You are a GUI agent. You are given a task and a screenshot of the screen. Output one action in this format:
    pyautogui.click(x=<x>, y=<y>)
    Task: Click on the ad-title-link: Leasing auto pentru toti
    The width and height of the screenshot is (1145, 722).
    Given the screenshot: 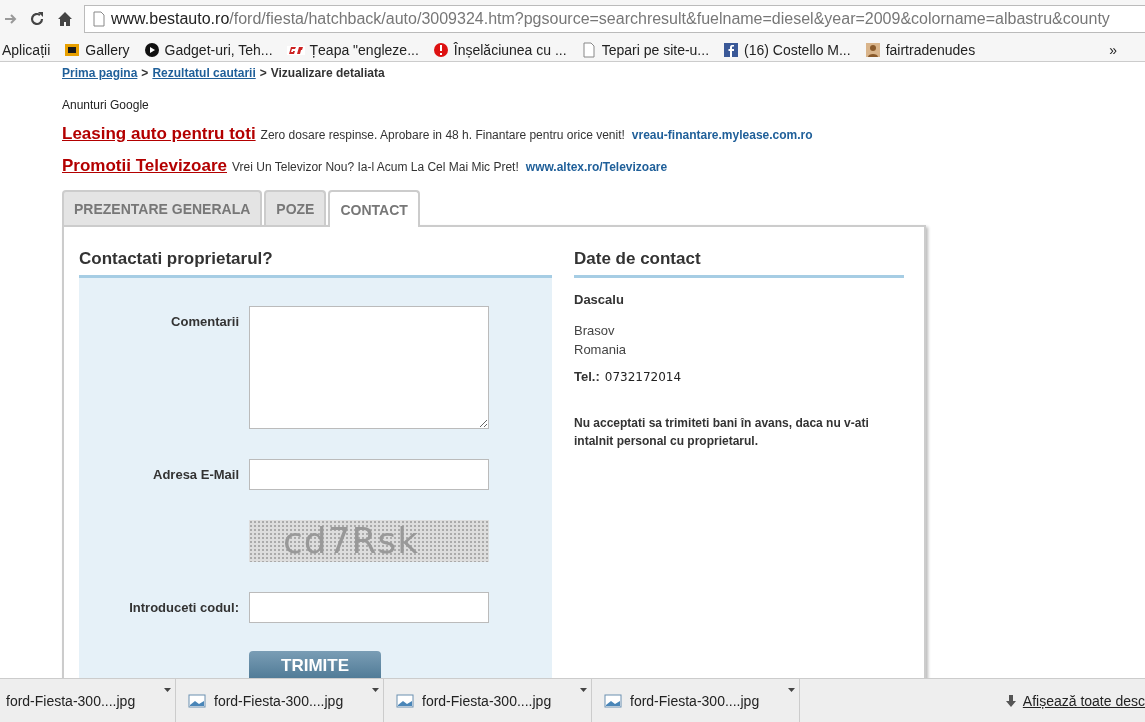 What is the action you would take?
    pyautogui.click(x=159, y=134)
    